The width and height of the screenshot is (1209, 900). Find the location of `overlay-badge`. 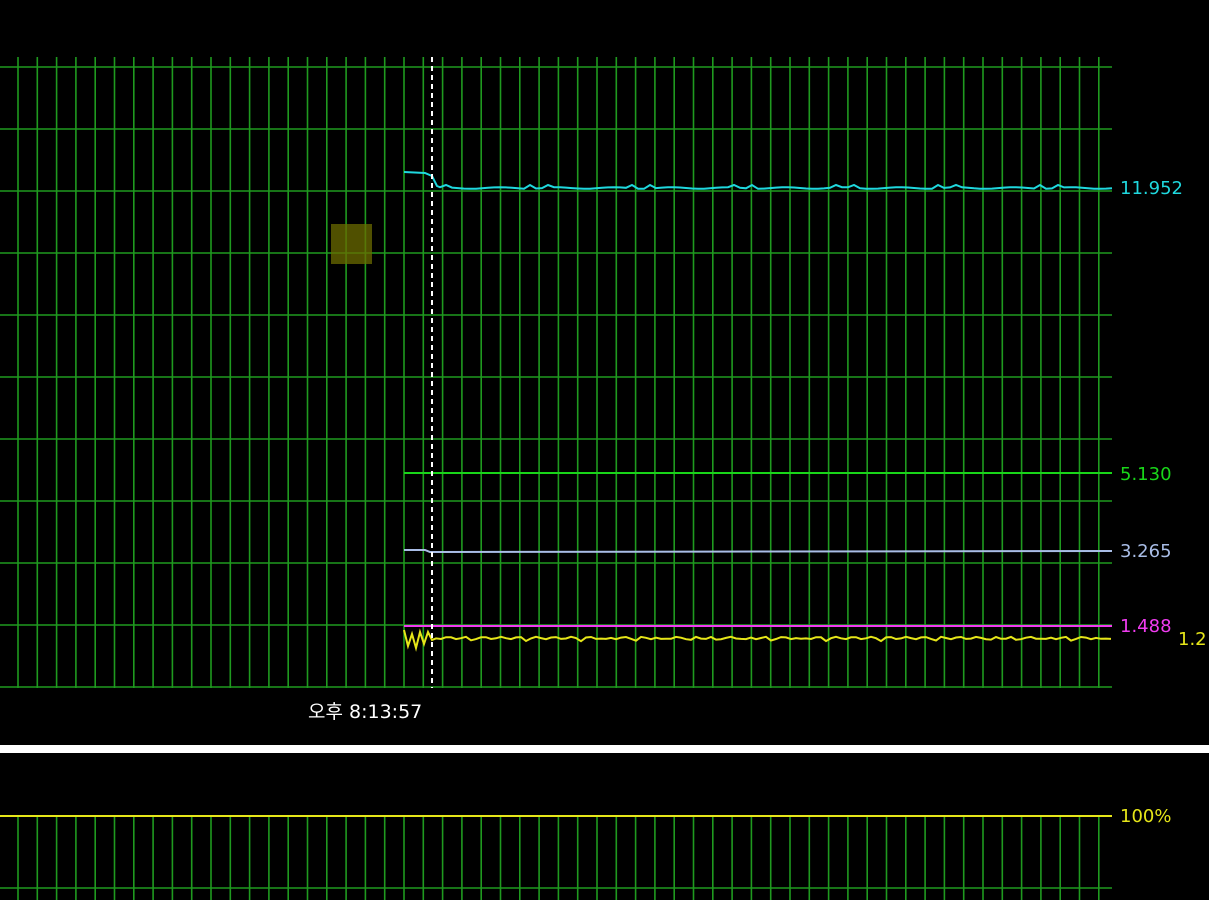

overlay-badge is located at coordinates (351, 244).